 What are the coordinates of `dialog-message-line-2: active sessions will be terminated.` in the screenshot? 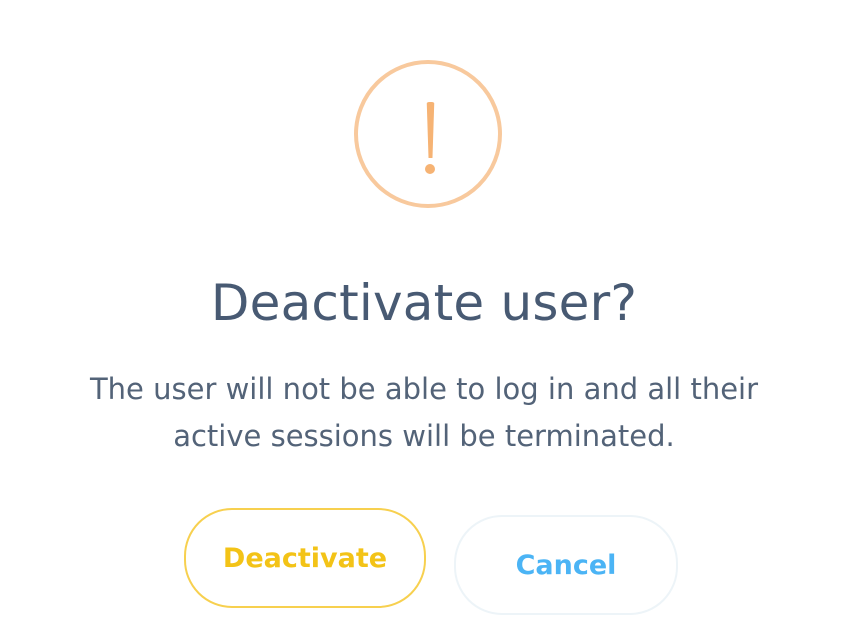 It's located at (424, 436).